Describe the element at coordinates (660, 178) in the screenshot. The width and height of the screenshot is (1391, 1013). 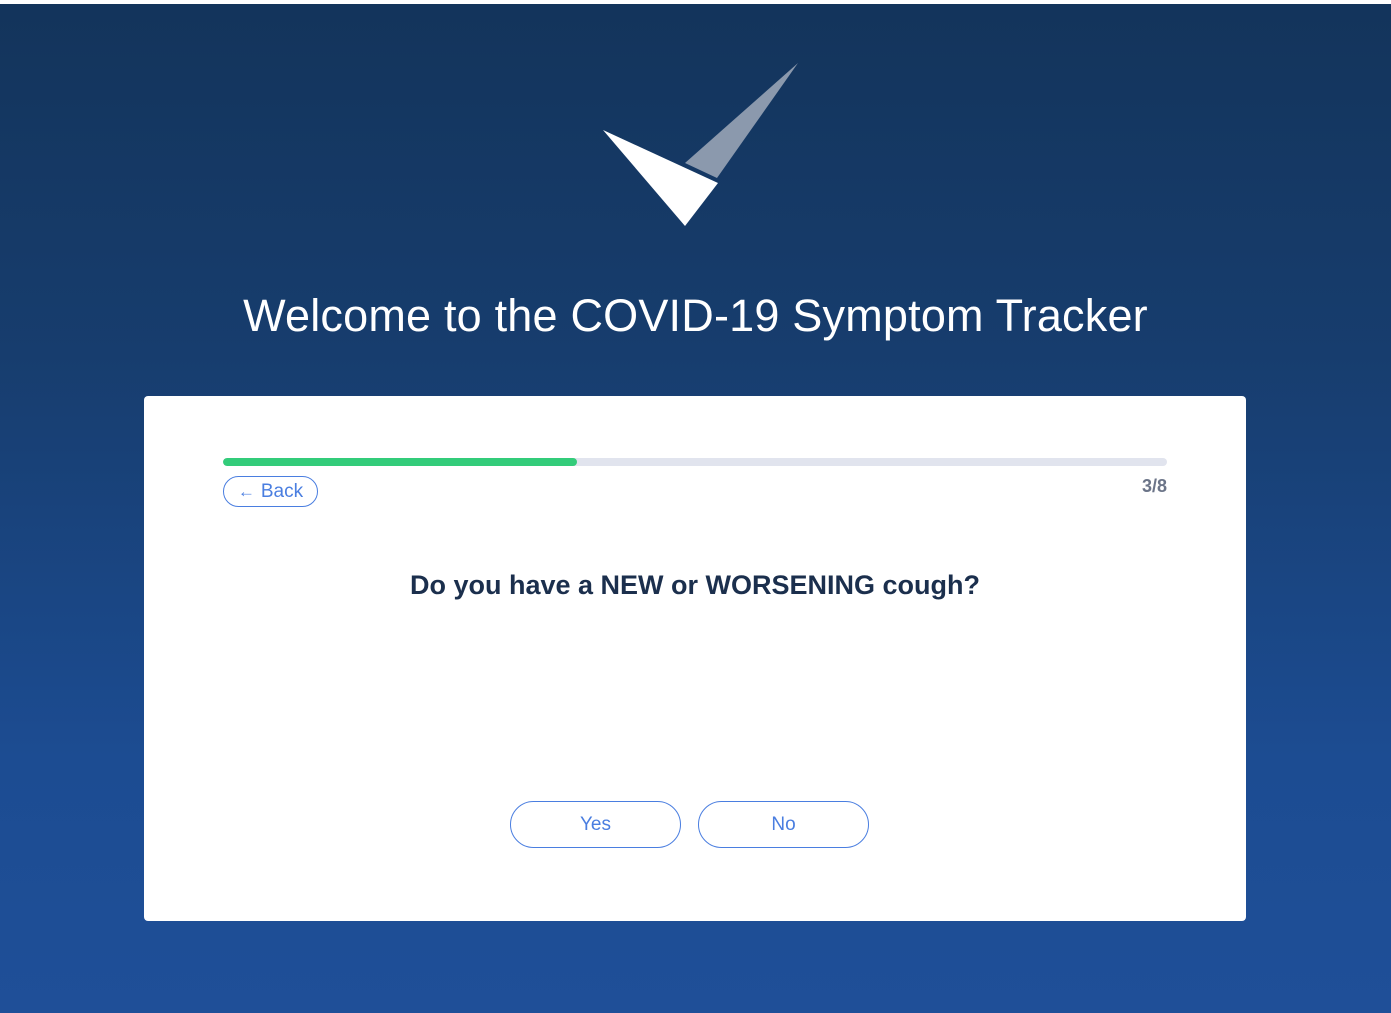
I see `checkmark-logo-short-stroke` at that location.